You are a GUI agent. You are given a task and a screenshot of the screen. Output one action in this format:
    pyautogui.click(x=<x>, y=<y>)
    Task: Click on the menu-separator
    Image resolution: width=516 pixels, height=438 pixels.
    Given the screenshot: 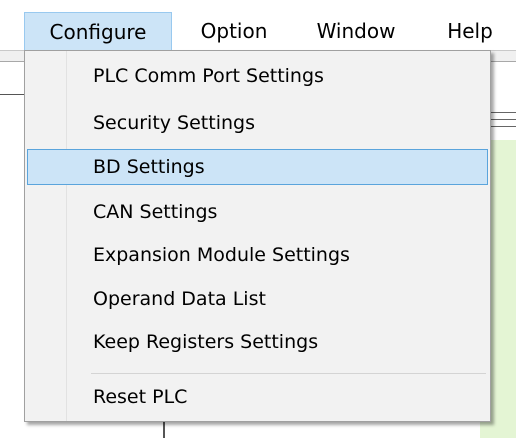 What is the action you would take?
    pyautogui.click(x=288, y=373)
    